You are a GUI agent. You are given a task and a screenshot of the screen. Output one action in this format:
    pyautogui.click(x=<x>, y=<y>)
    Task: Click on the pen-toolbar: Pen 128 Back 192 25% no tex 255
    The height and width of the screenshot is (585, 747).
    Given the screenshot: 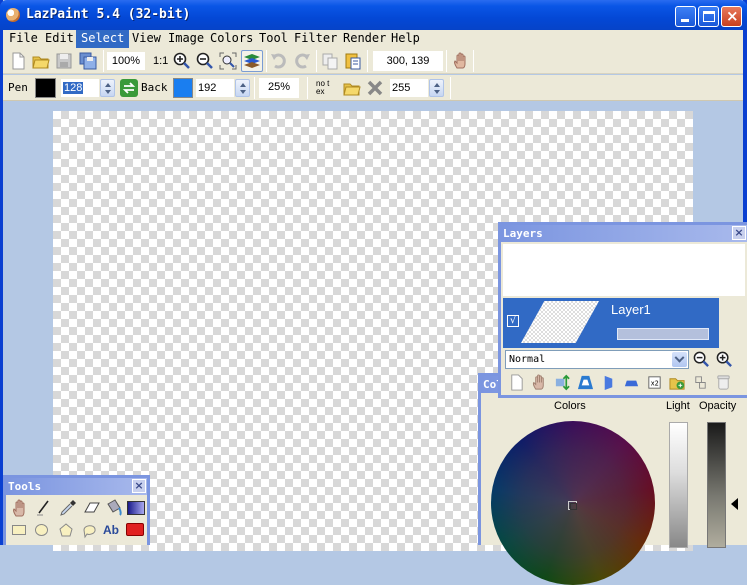 What is the action you would take?
    pyautogui.click(x=373, y=88)
    